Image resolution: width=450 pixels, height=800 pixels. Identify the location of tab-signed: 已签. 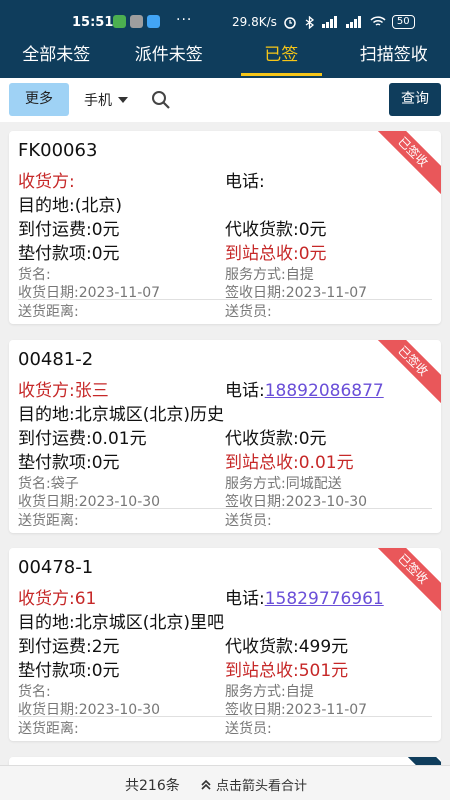
(281, 58).